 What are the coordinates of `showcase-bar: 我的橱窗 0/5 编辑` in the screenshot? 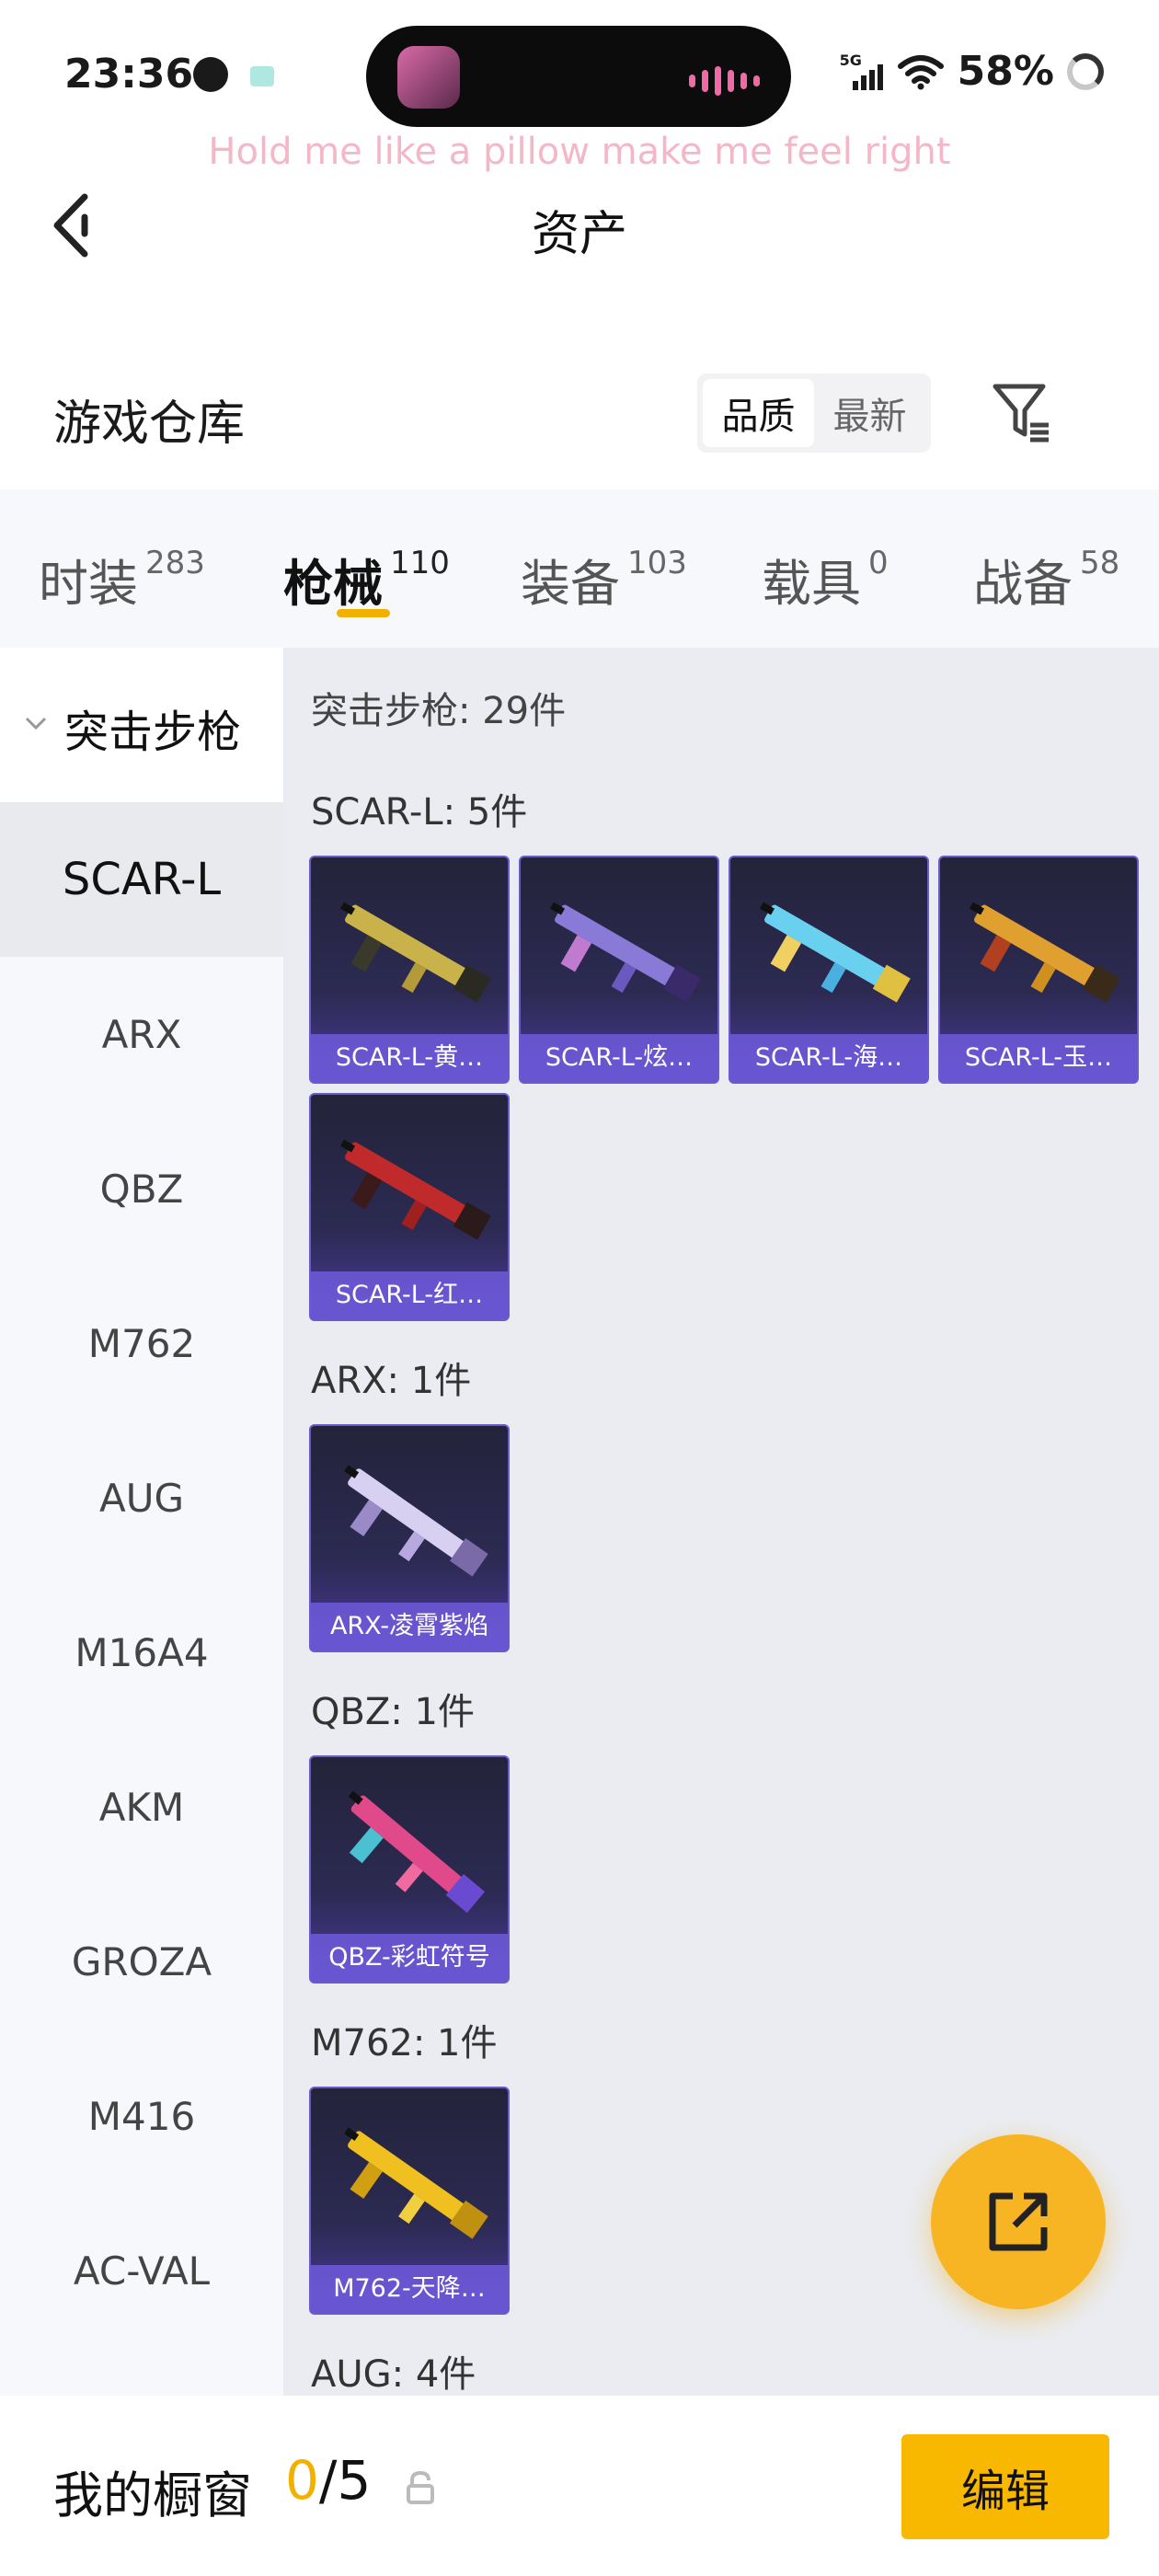 It's located at (579, 2486).